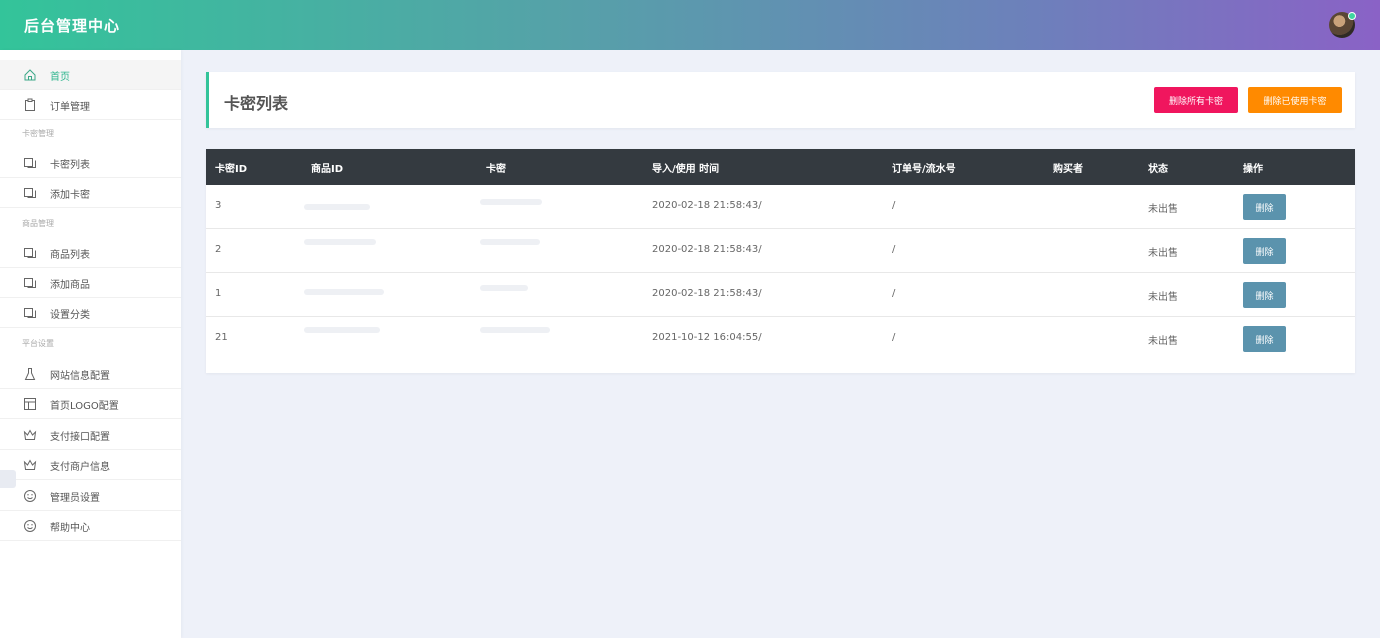  I want to click on column-header: 购买者, so click(1068, 169).